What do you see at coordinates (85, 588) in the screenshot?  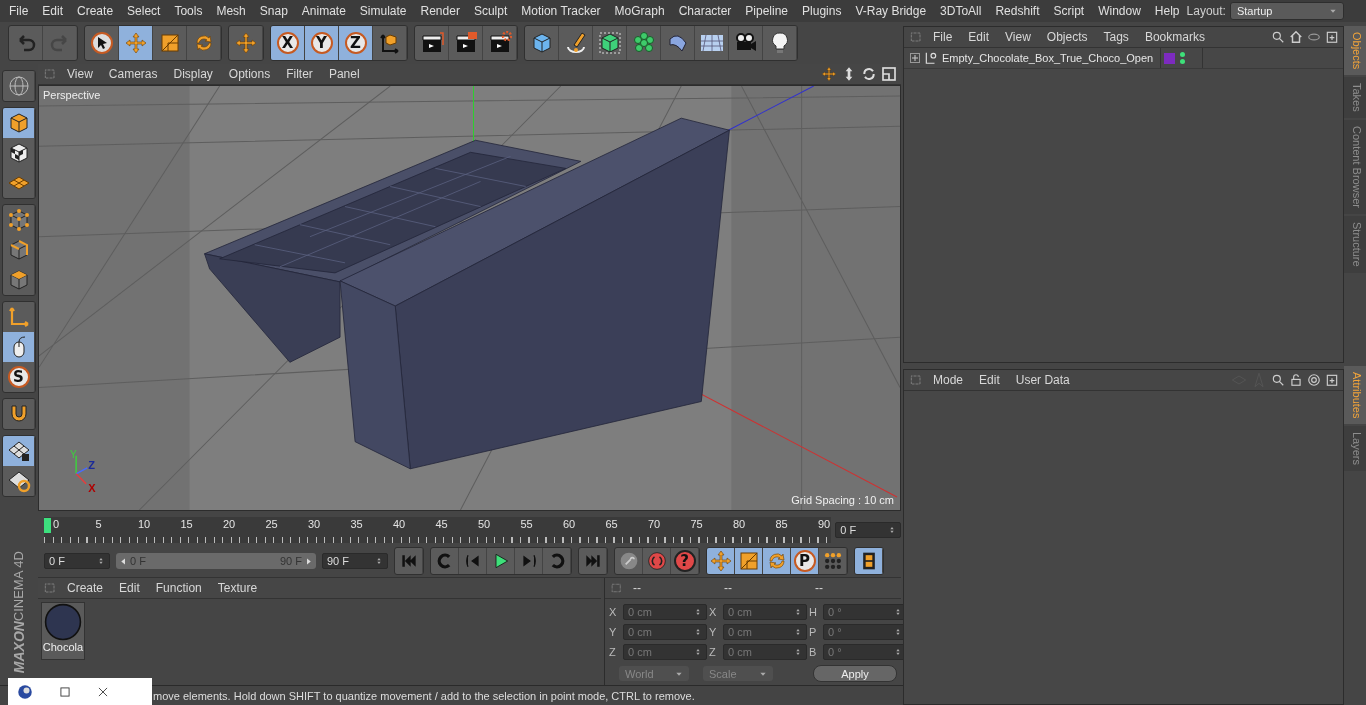 I see `material-menu-item: Create` at bounding box center [85, 588].